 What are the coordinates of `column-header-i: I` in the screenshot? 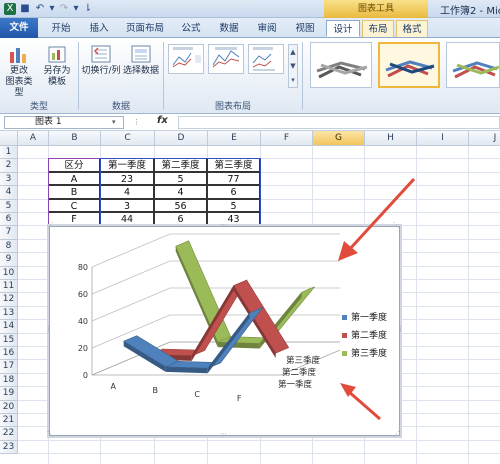 It's located at (443, 138).